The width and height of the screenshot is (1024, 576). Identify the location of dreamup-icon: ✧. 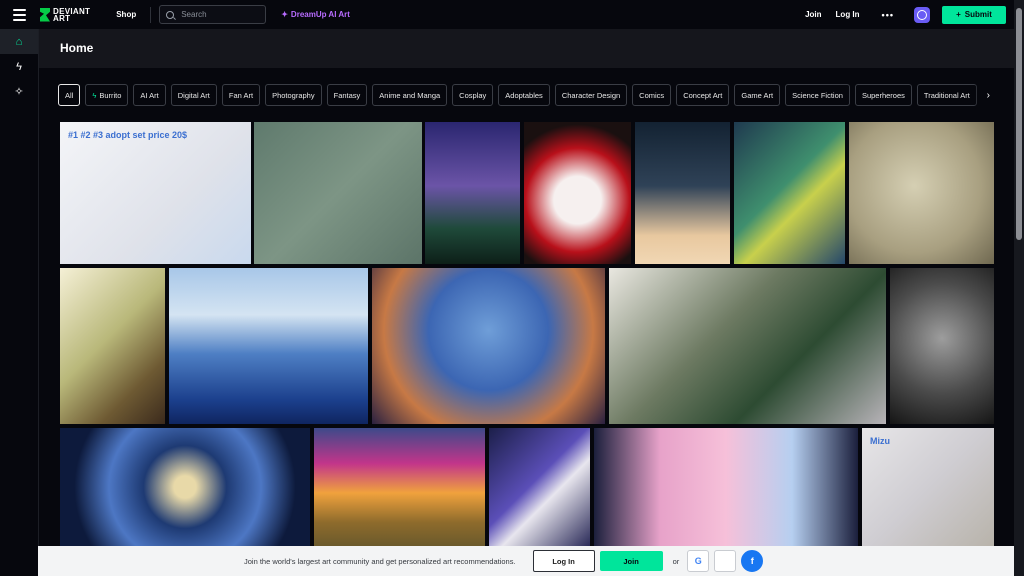
(19, 92).